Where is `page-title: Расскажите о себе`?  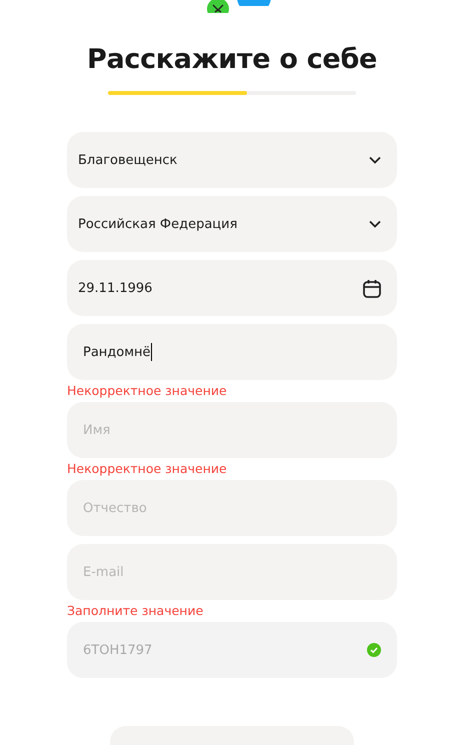
page-title: Расскажите о себе is located at coordinates (232, 59).